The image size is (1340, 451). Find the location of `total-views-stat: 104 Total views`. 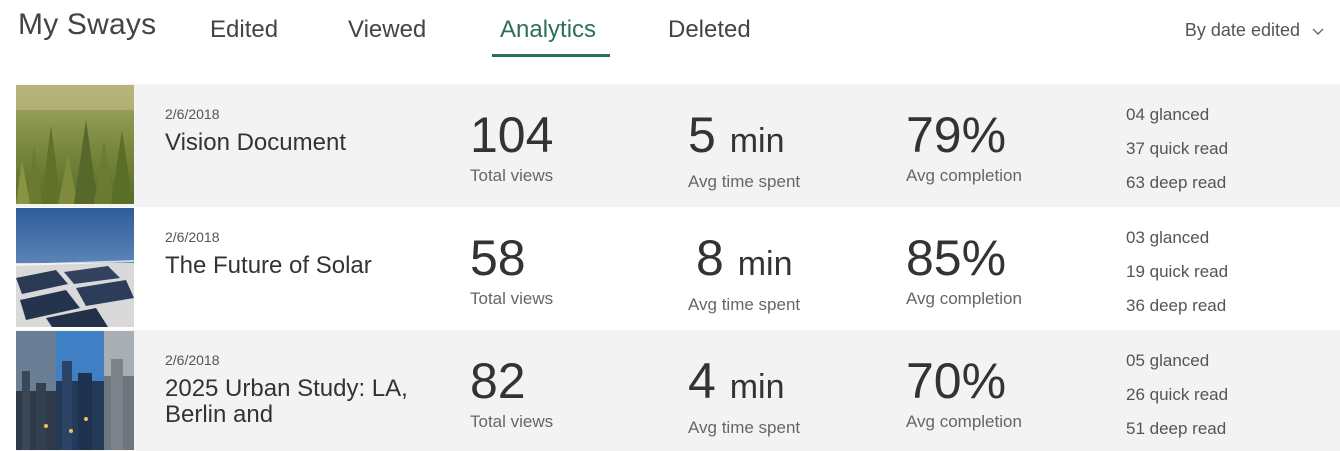

total-views-stat: 104 Total views is located at coordinates (511, 148).